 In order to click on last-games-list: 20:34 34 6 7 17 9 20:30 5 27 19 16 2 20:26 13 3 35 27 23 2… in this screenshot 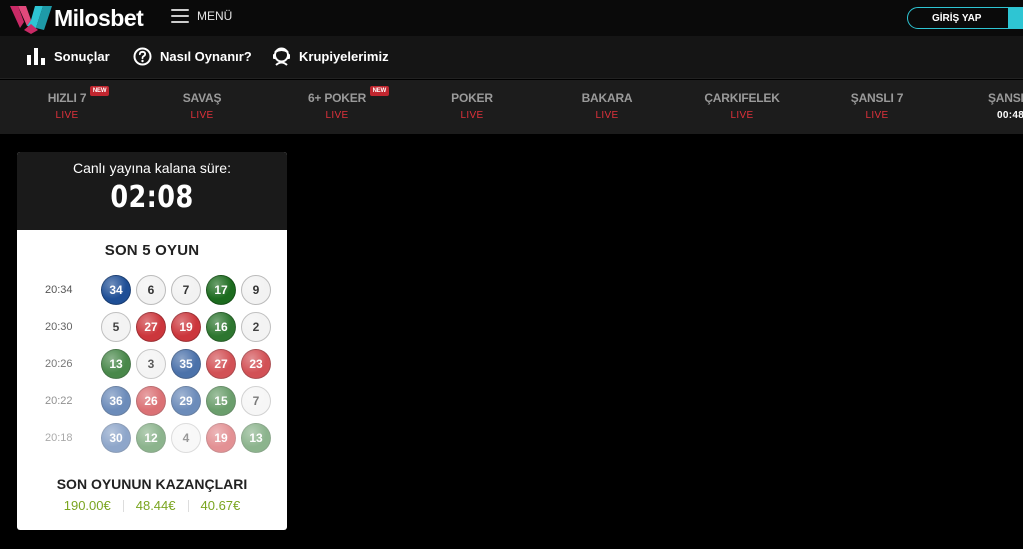, I will do `click(152, 363)`.